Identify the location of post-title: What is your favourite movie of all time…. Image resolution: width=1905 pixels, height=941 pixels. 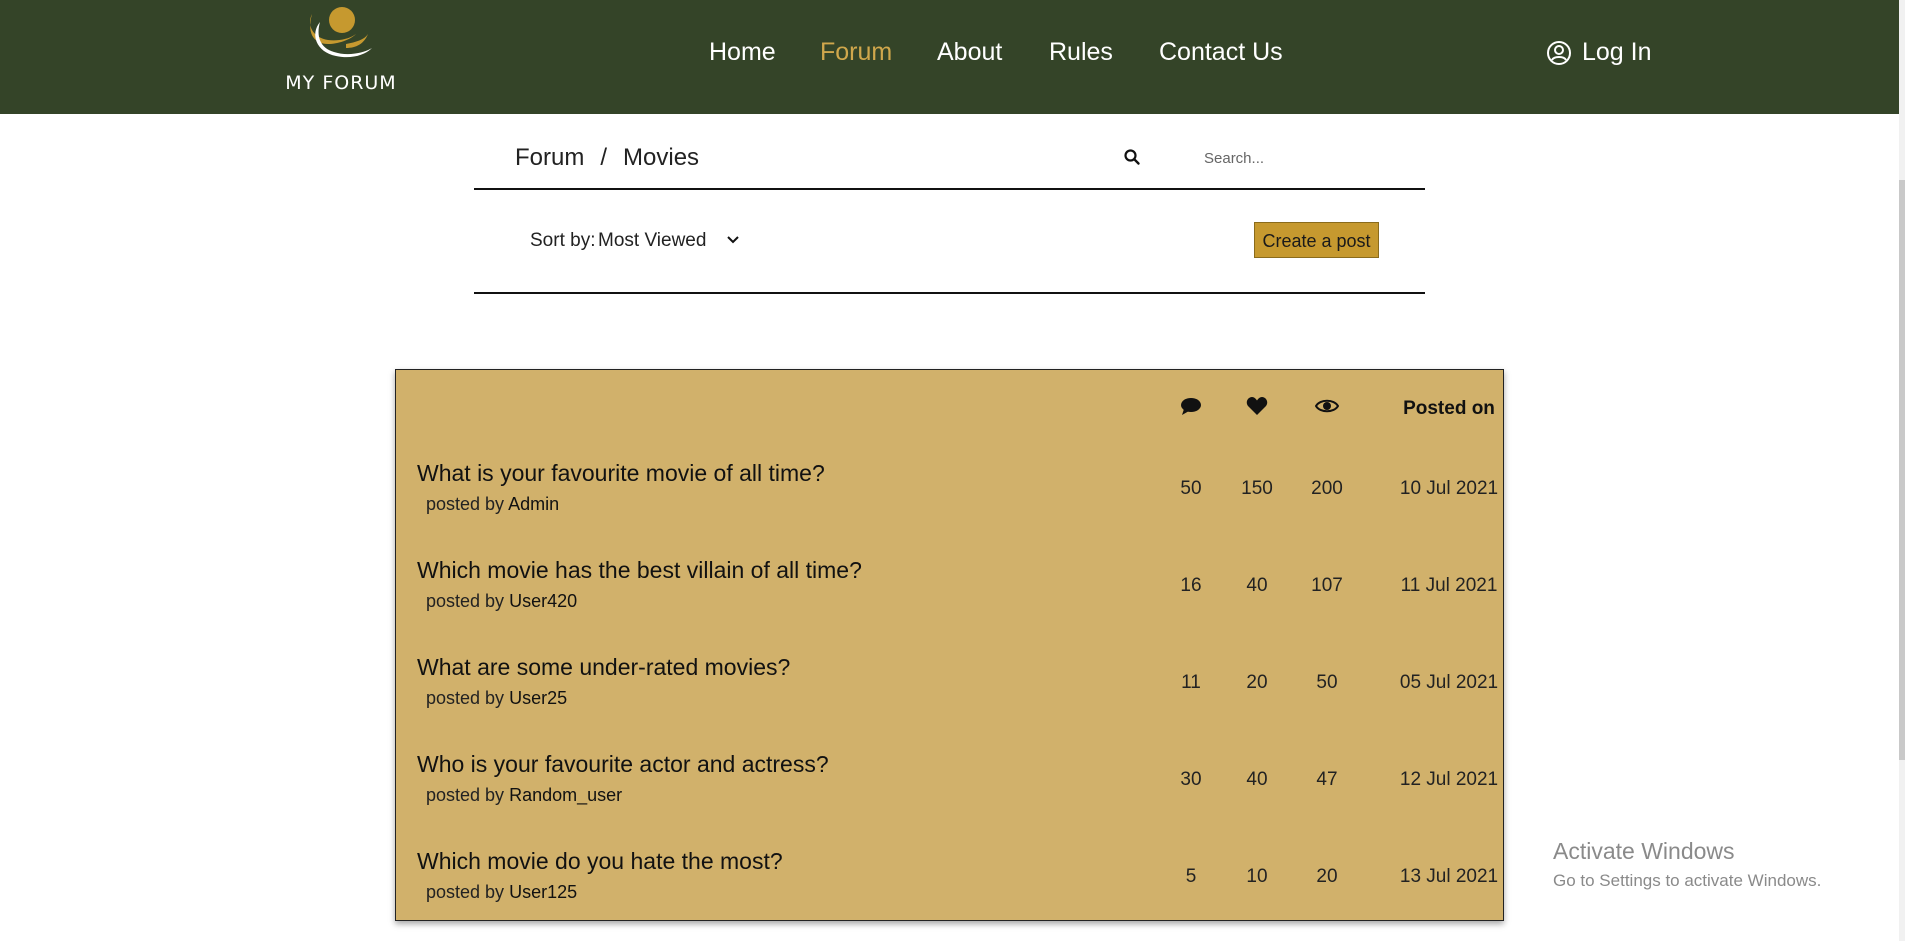
(621, 473).